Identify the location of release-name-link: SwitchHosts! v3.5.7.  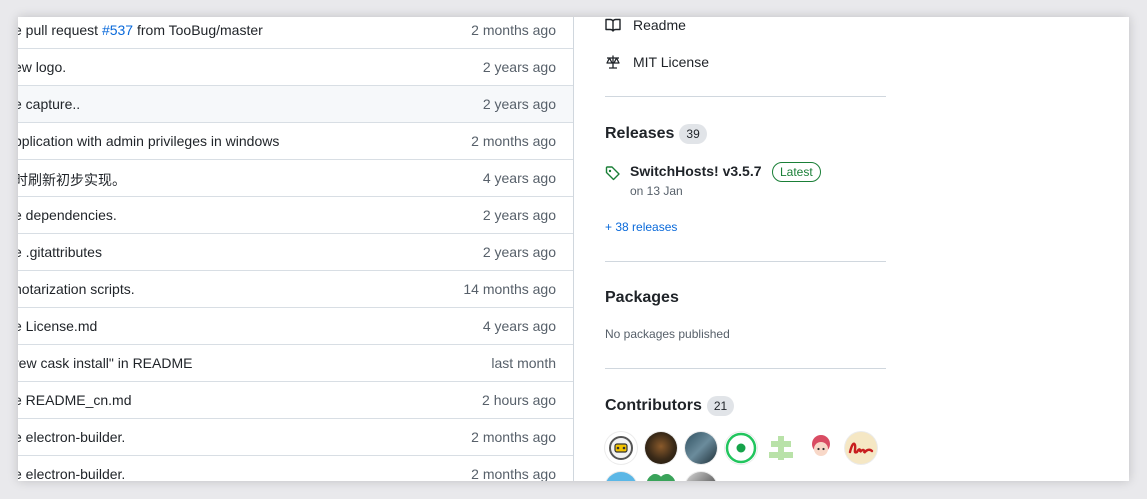
(696, 171).